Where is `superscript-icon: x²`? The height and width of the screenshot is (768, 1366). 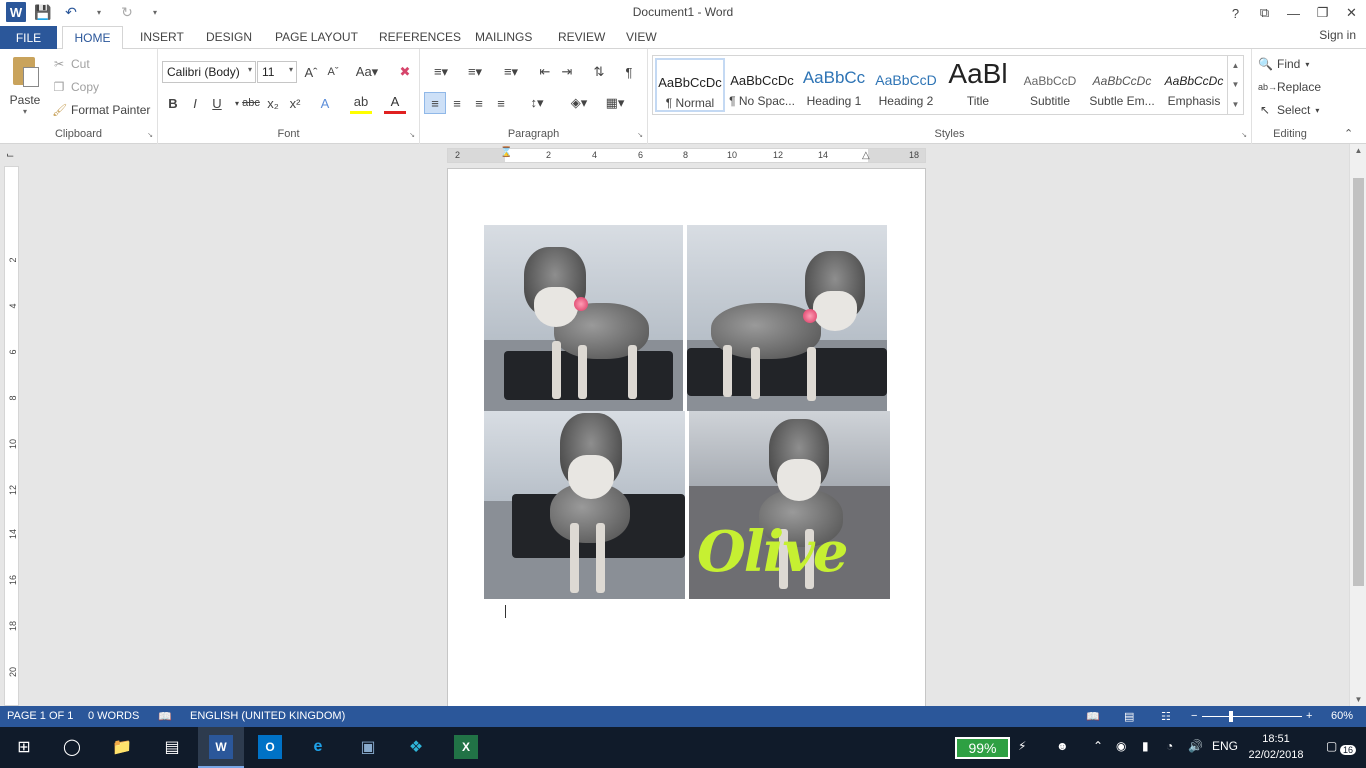 superscript-icon: x² is located at coordinates (295, 103).